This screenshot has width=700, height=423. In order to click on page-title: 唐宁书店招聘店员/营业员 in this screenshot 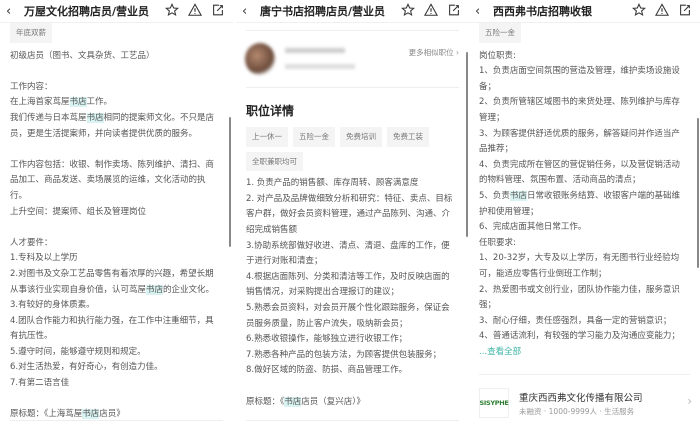, I will do `click(323, 11)`.